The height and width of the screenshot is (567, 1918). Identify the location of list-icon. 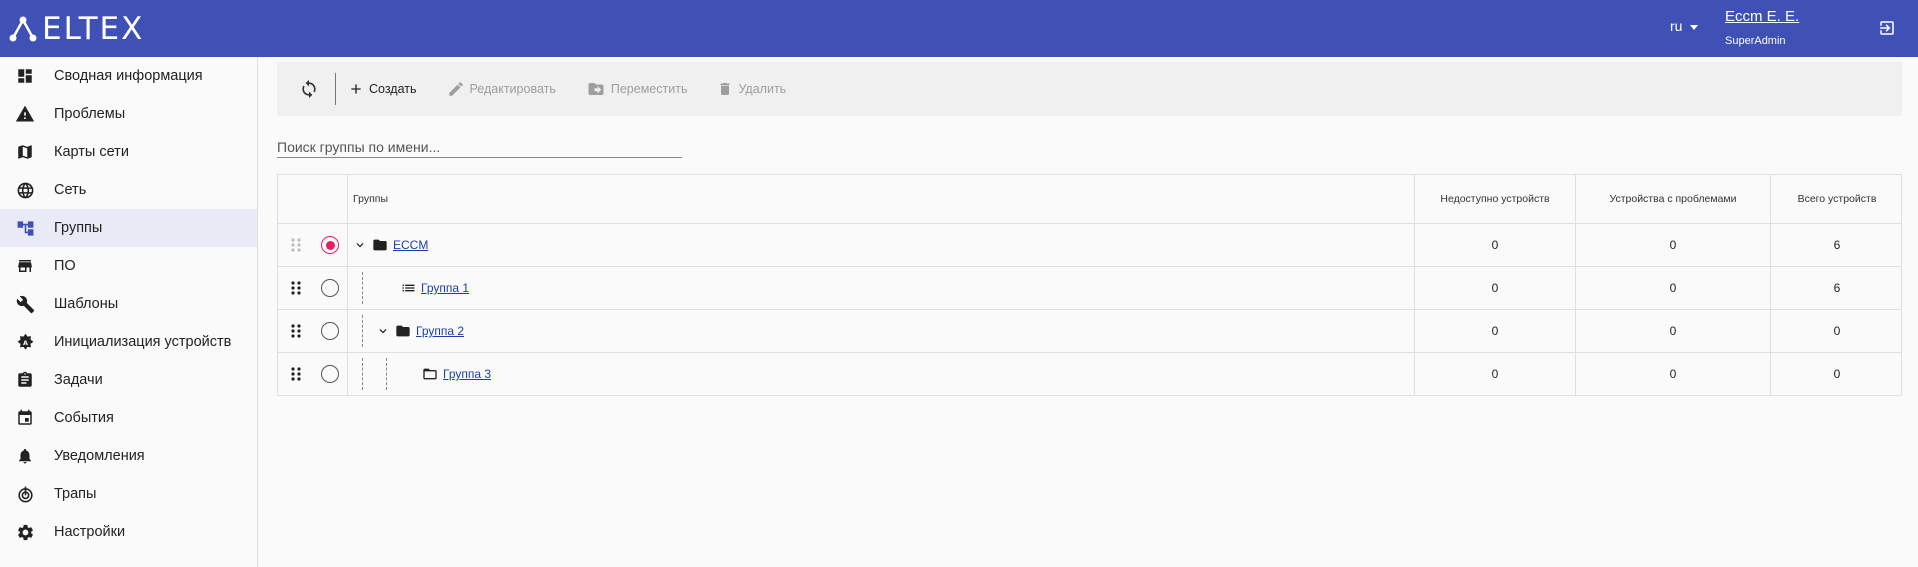
(408, 288).